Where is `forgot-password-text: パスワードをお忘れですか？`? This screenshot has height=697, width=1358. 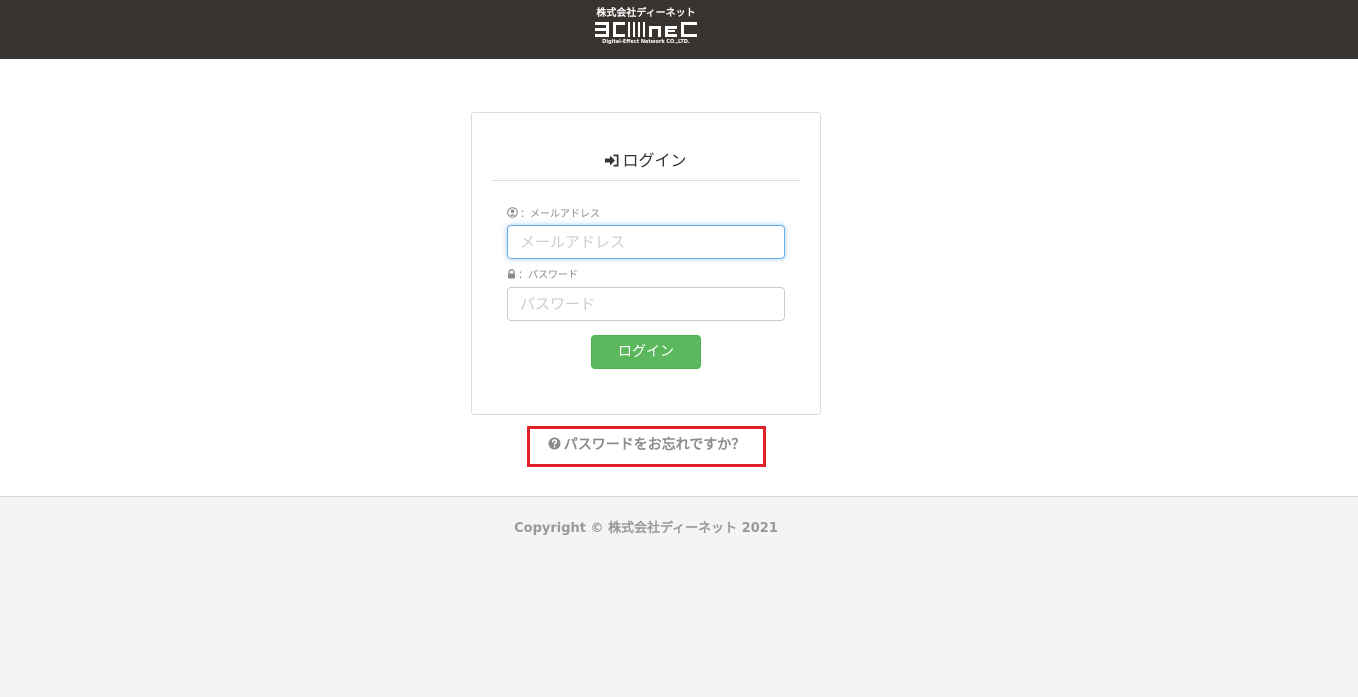 forgot-password-text: パスワードをお忘れですか？ is located at coordinates (654, 445).